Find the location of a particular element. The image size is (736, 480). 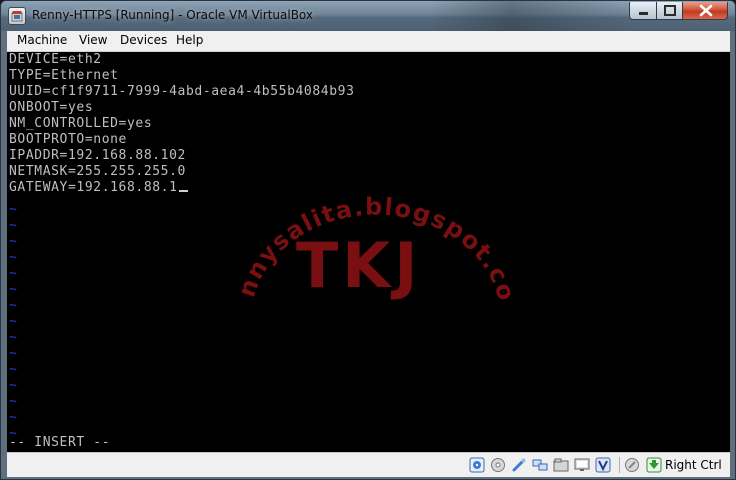

mouse-integration-icon is located at coordinates (632, 465).